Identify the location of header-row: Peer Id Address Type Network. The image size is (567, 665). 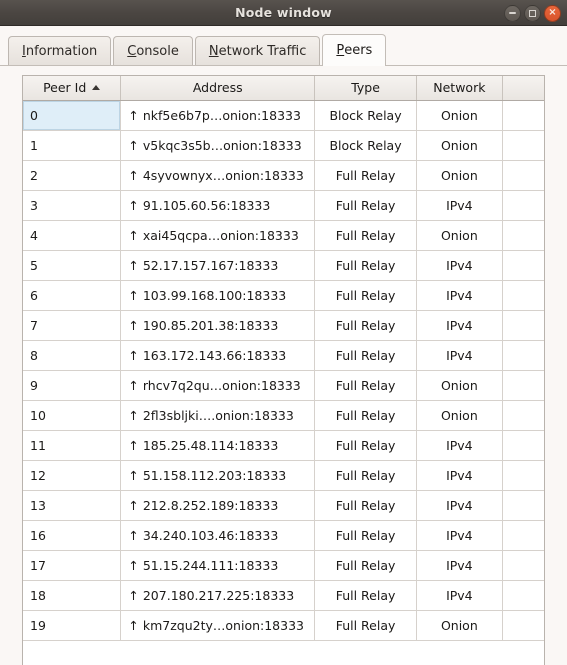
(283, 88).